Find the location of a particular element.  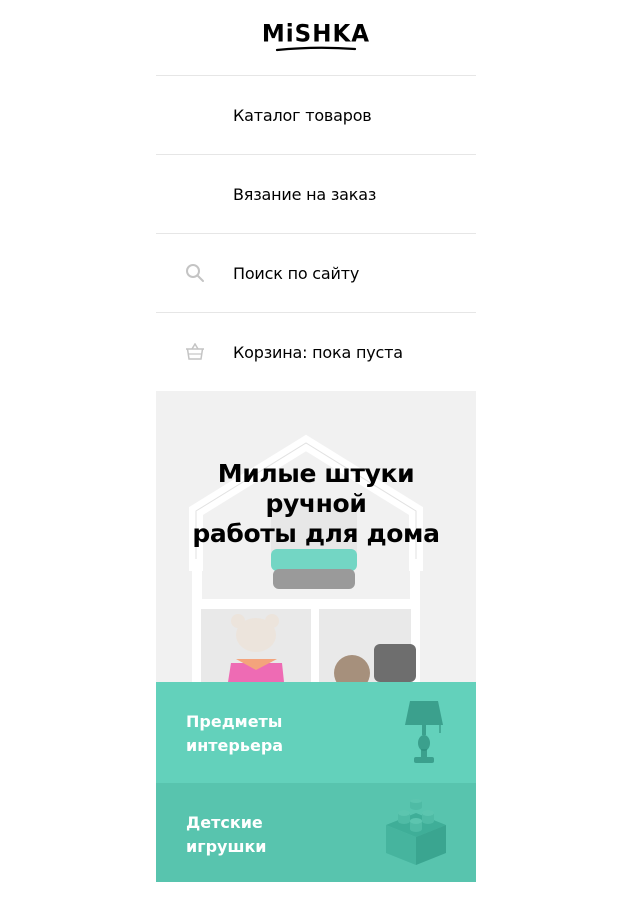

category-label-line: Предметы is located at coordinates (234, 721).